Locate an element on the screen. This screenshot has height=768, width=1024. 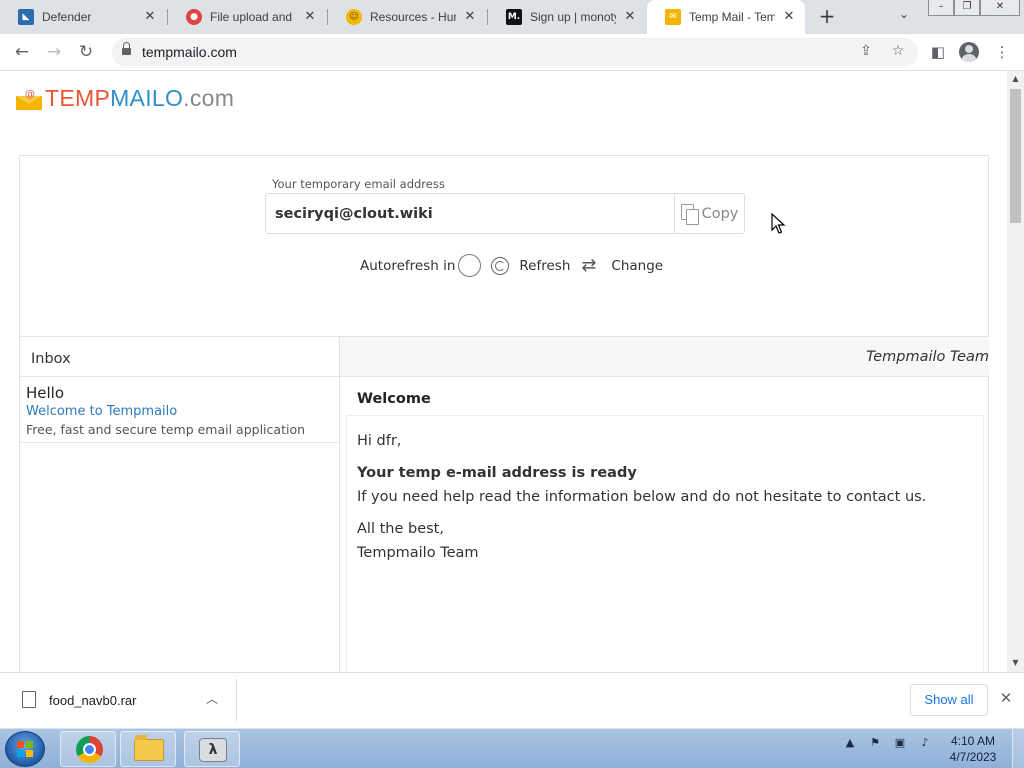
tempmailo-logo: @ TEMP MAILO .com is located at coordinates (125, 98).